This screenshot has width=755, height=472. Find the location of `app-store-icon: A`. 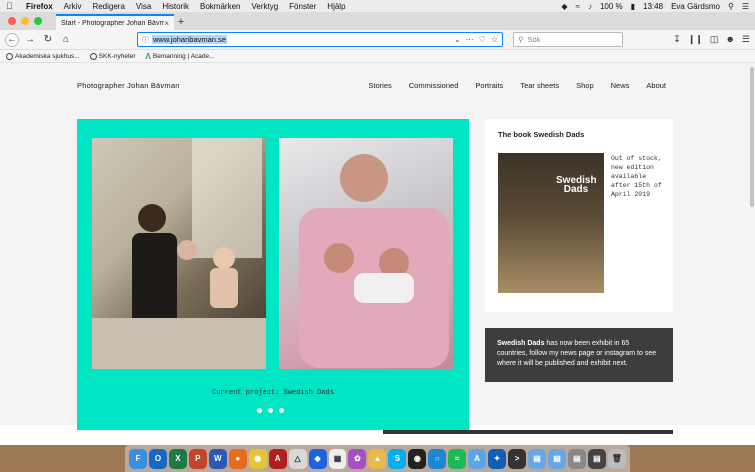

app-store-icon: A is located at coordinates (477, 458).